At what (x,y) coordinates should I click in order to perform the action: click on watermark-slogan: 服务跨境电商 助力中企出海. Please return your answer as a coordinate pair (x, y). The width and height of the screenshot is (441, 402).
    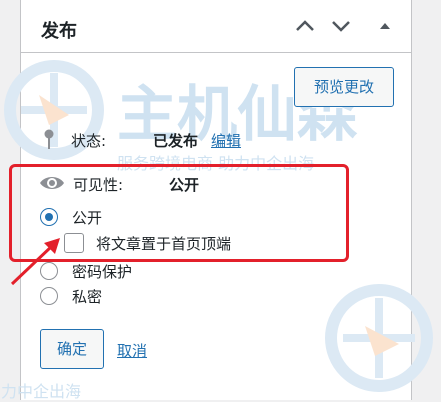
    Looking at the image, I should click on (216, 163).